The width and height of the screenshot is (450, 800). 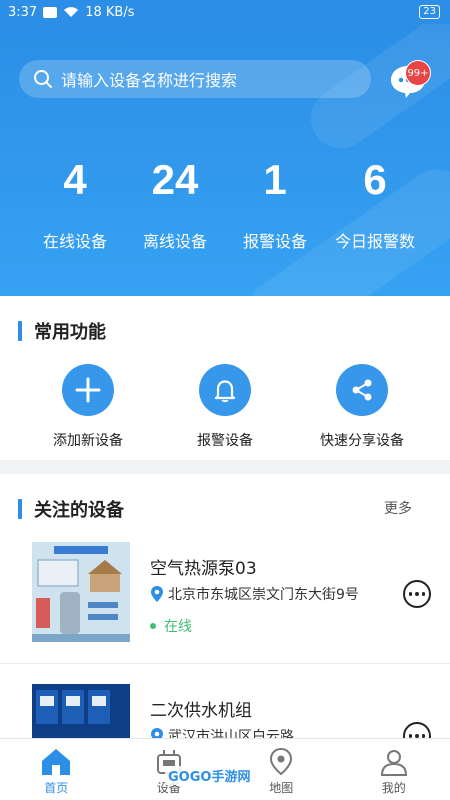 I want to click on stat-value: 6, so click(x=375, y=179).